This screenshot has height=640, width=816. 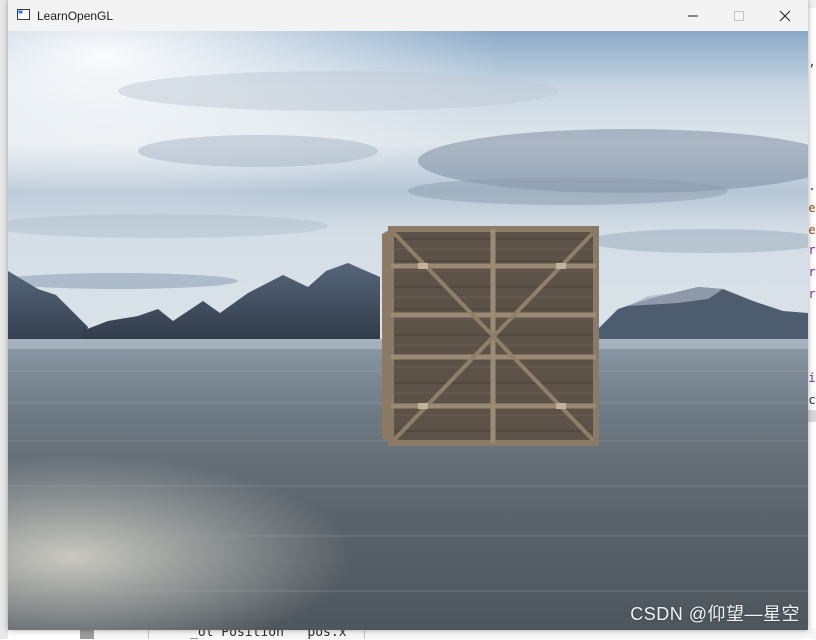 What do you see at coordinates (493, 336) in the screenshot?
I see `wooden-crate` at bounding box center [493, 336].